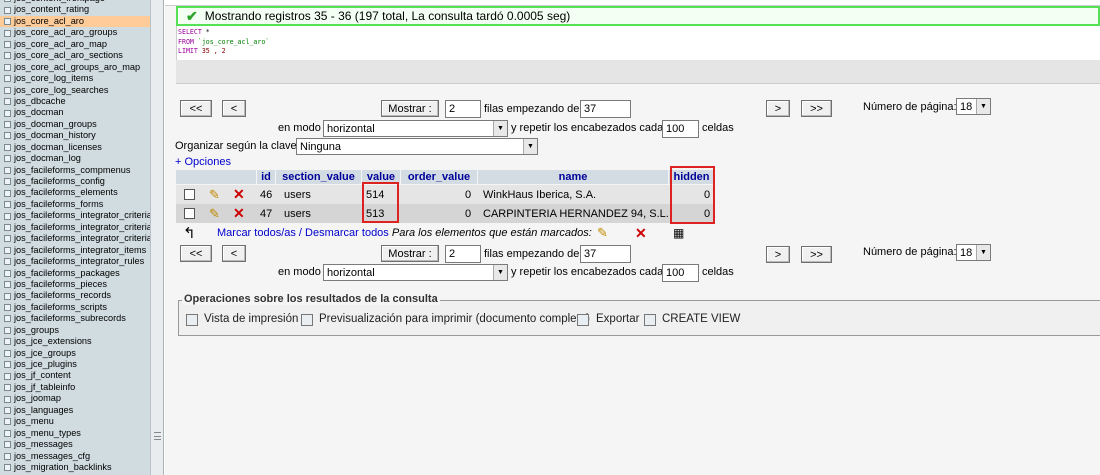 This screenshot has width=1100, height=475. I want to click on sidebar-item-table: jos_migration_backlinks, so click(75, 467).